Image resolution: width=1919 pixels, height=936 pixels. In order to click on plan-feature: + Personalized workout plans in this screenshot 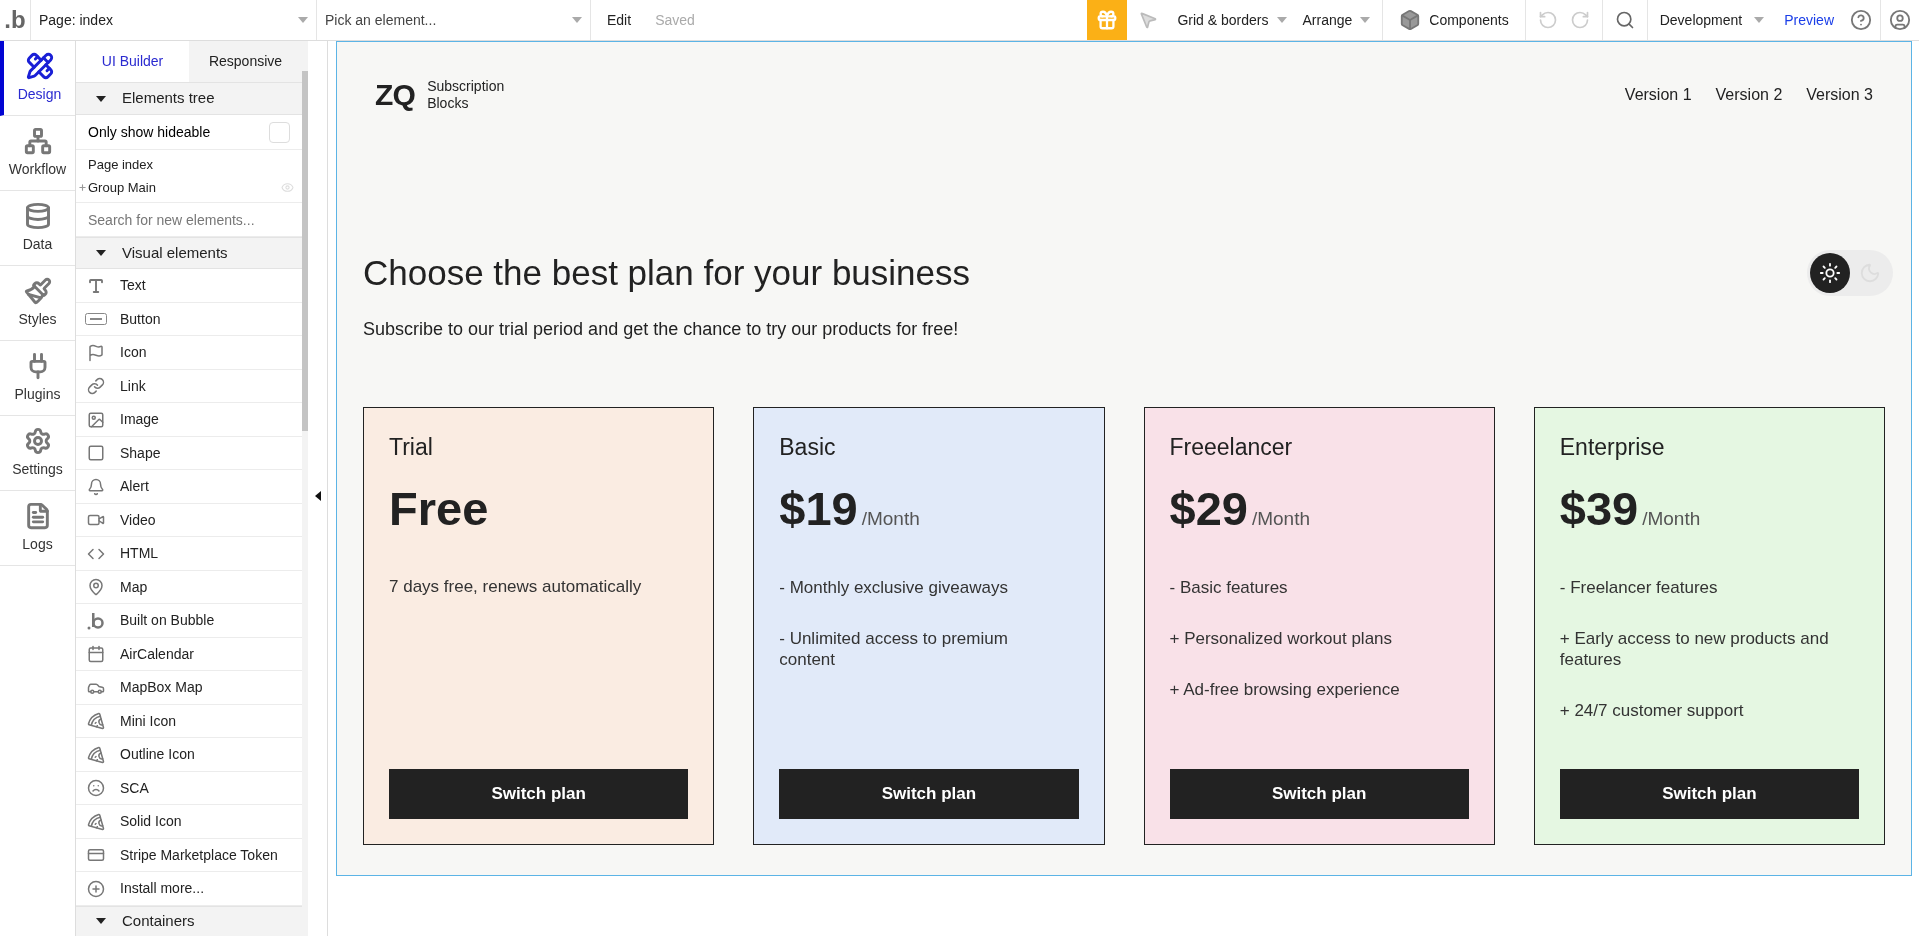, I will do `click(1281, 638)`.